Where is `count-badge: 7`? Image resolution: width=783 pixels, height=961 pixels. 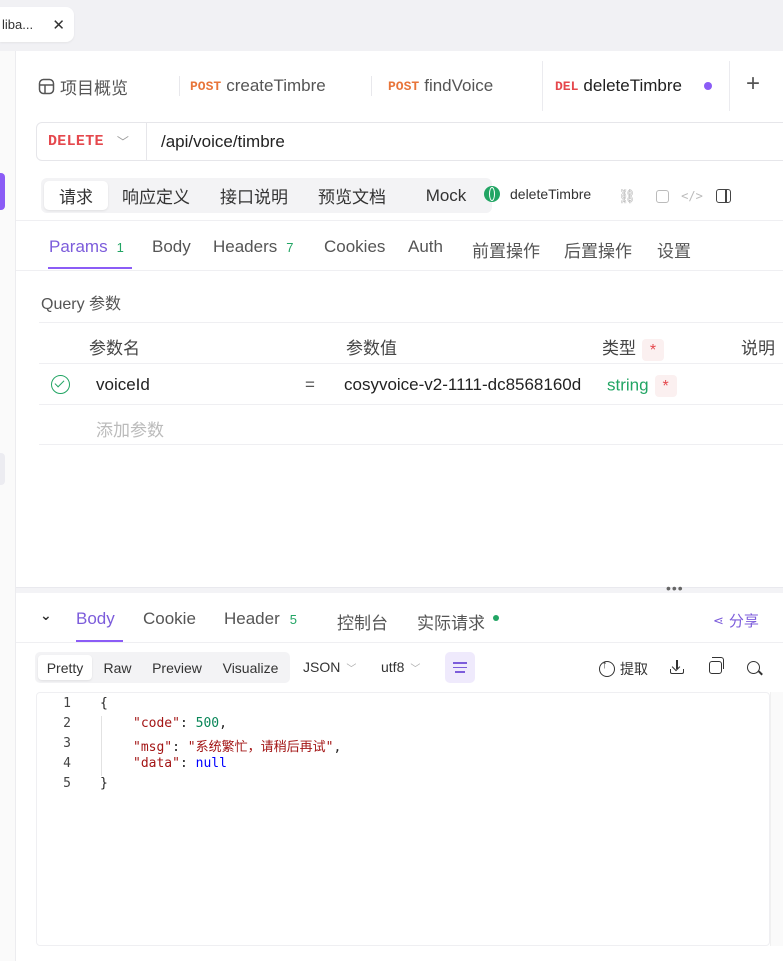
count-badge: 7 is located at coordinates (290, 247).